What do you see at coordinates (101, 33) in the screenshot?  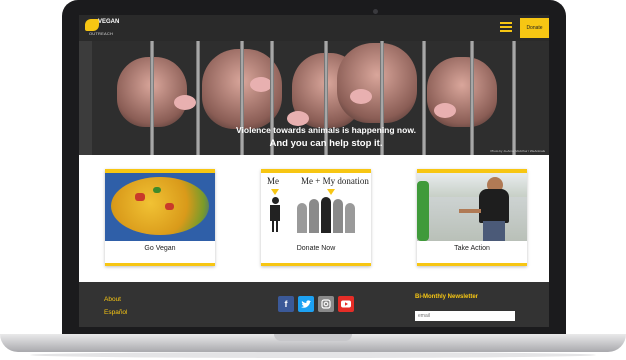 I see `logo-subtext: OUTREACH` at bounding box center [101, 33].